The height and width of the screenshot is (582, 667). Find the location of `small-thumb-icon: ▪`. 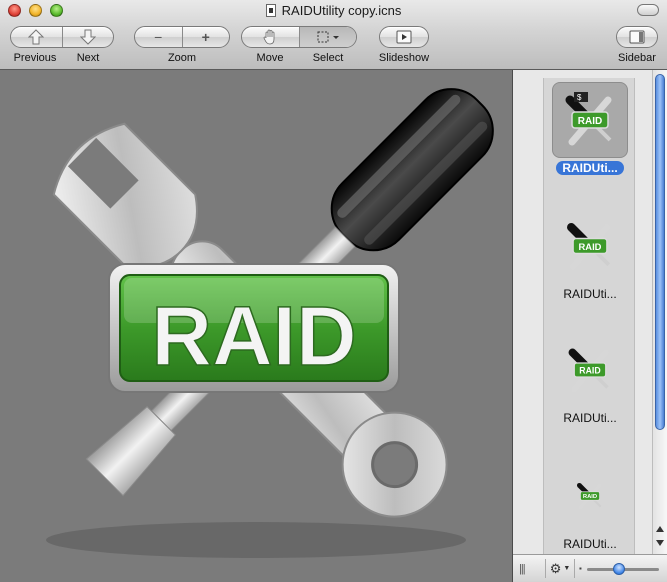

small-thumb-icon: ▪ is located at coordinates (580, 568).